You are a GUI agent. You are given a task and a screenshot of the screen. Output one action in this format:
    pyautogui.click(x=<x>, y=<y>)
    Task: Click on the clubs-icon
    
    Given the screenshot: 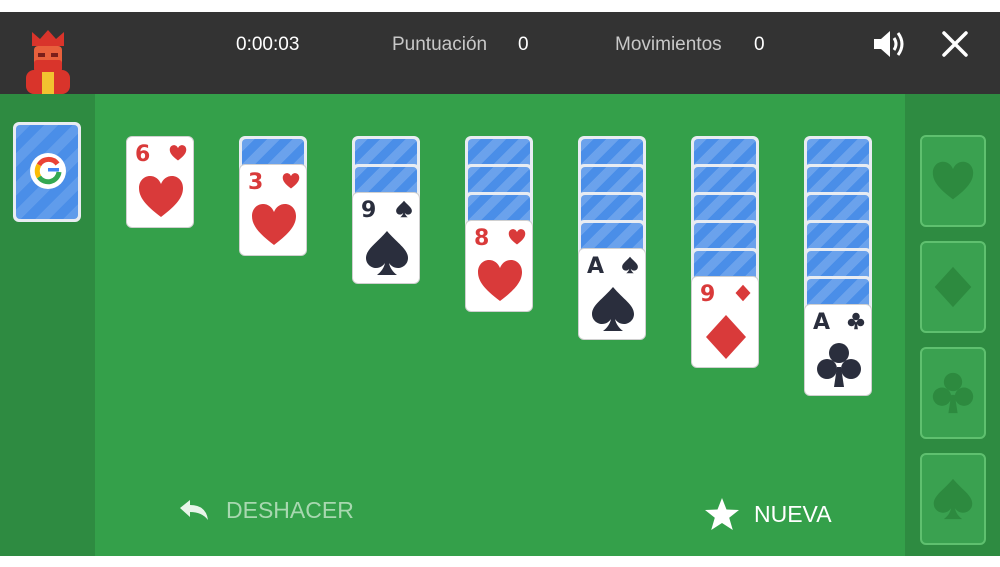 What is the action you would take?
    pyautogui.click(x=839, y=365)
    